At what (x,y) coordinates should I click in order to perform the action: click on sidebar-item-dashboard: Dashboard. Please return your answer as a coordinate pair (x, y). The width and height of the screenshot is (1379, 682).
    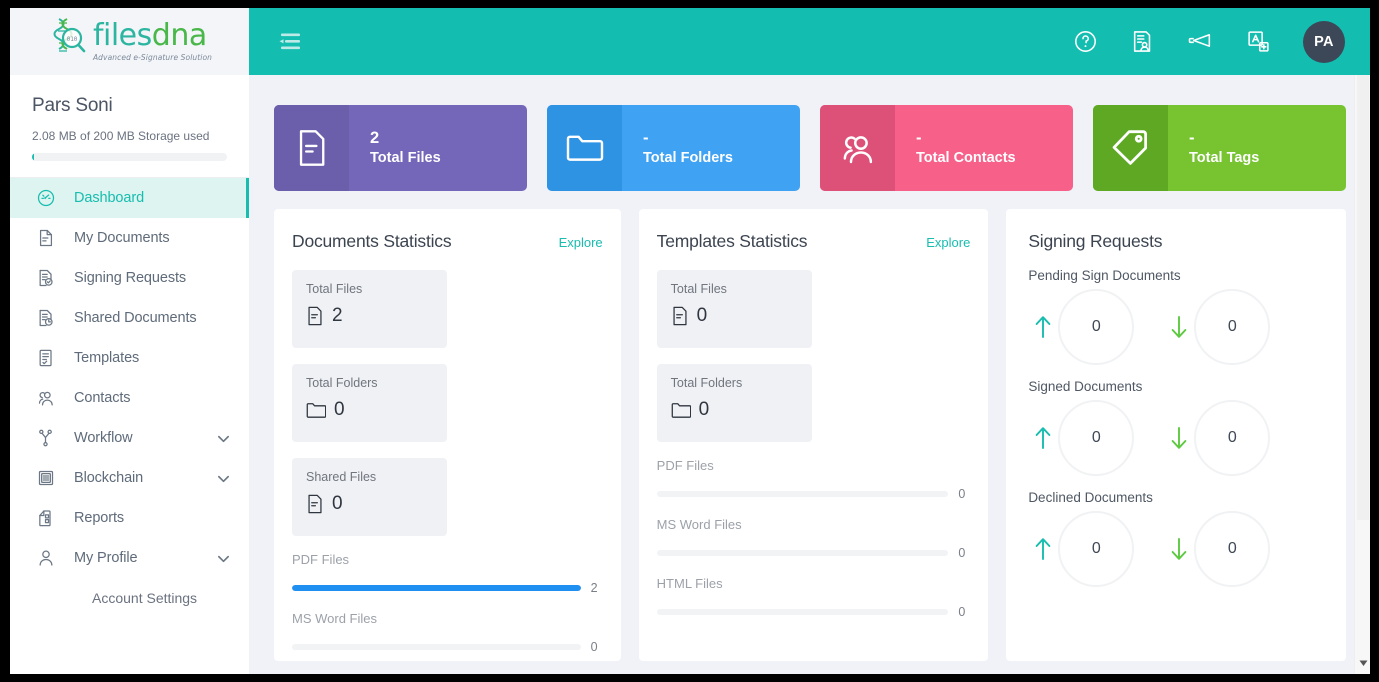
    Looking at the image, I should click on (129, 198).